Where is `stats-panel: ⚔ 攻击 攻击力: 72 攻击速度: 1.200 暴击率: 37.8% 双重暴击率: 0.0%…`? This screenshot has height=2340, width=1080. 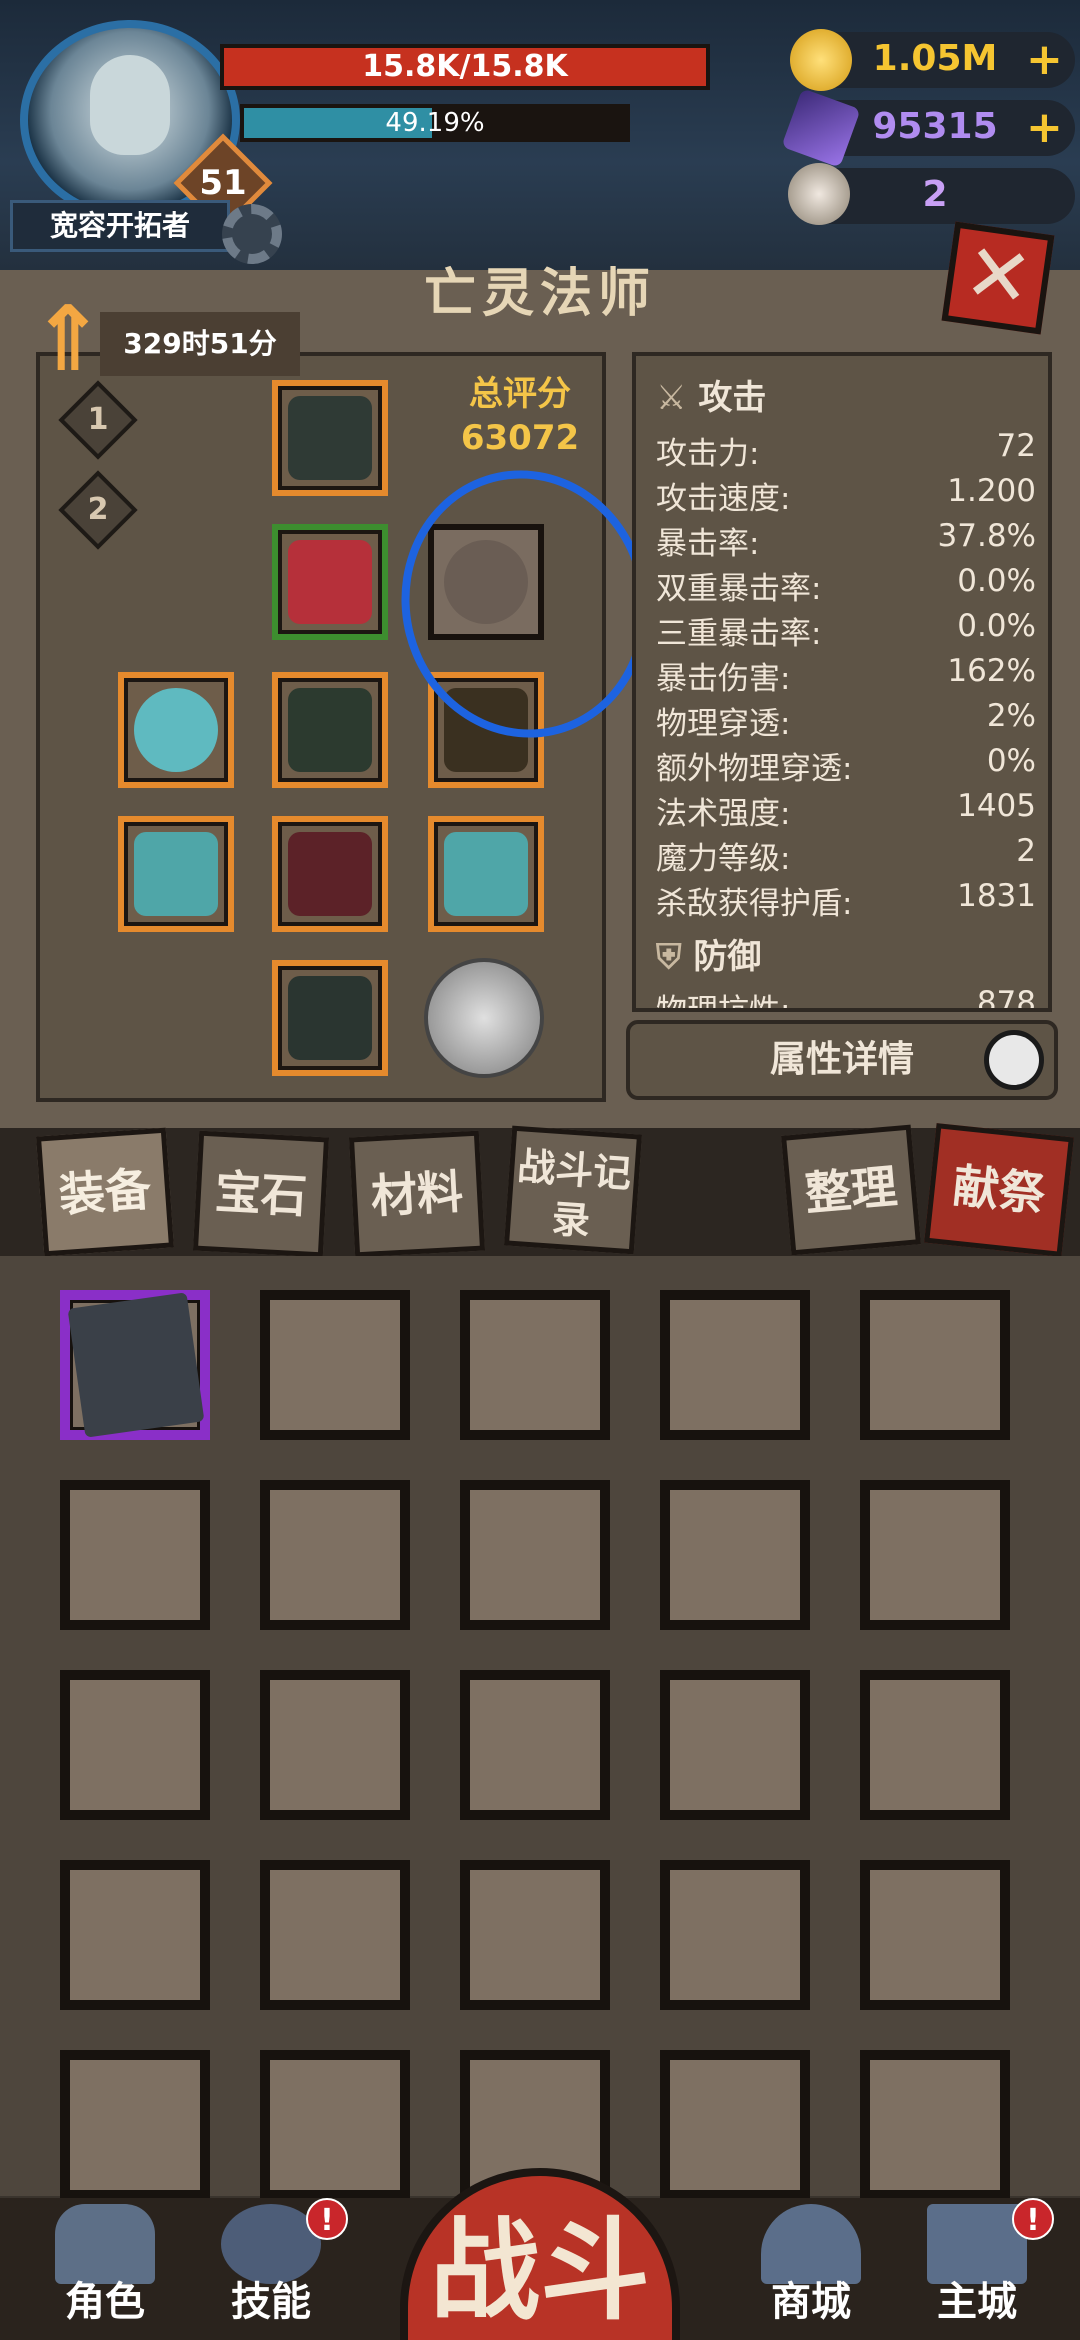
stats-panel: ⚔ 攻击 攻击力: 72 攻击速度: 1.200 暴击率: 37.8% 双重暴击率: 0.0%… is located at coordinates (842, 682).